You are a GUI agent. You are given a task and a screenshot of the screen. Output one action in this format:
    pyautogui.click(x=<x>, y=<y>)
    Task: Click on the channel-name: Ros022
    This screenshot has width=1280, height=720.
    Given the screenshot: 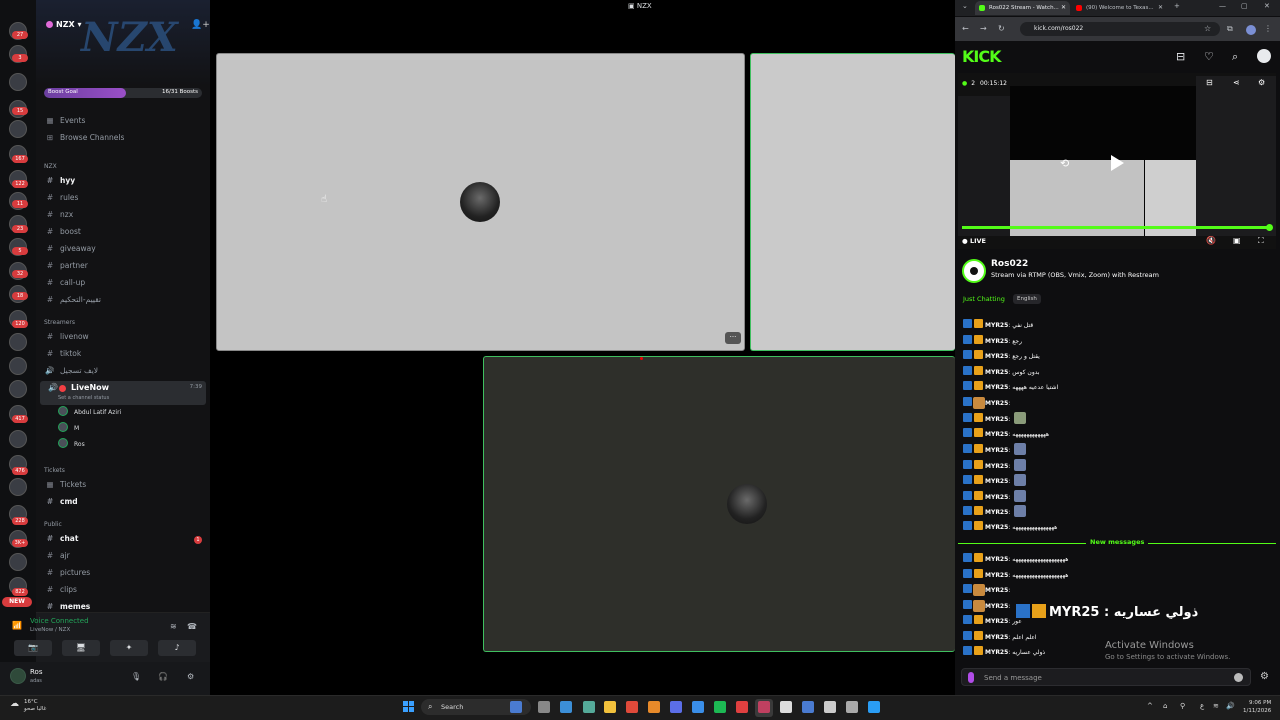 What is the action you would take?
    pyautogui.click(x=1009, y=264)
    